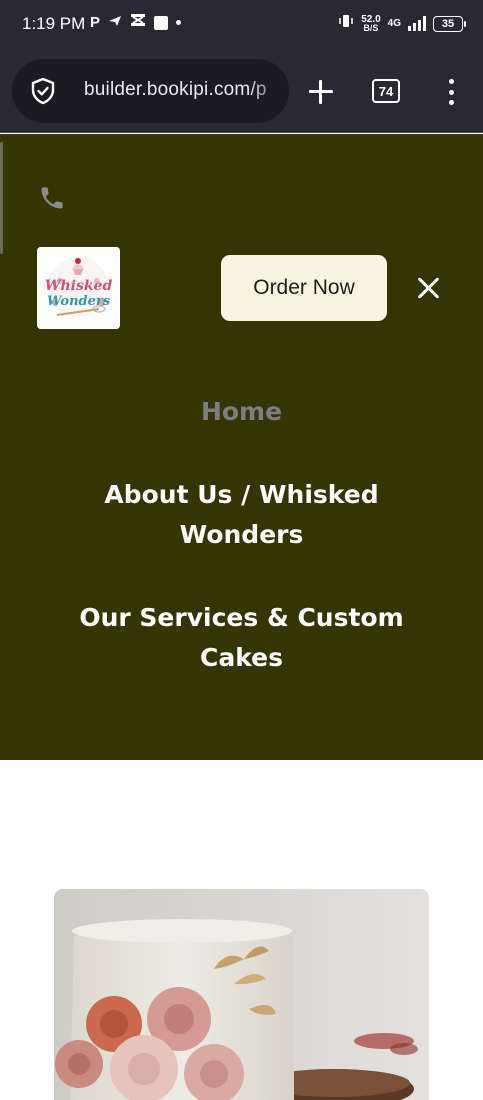 This screenshot has width=483, height=1100. I want to click on url-text: builder.bookipi.com/p, so click(175, 90).